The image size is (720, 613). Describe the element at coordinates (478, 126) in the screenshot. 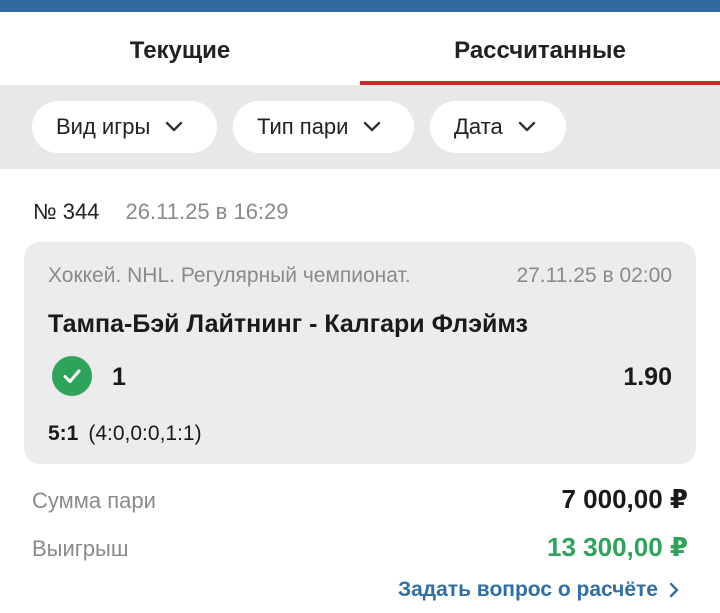

I see `filter-date-label: Дата` at that location.